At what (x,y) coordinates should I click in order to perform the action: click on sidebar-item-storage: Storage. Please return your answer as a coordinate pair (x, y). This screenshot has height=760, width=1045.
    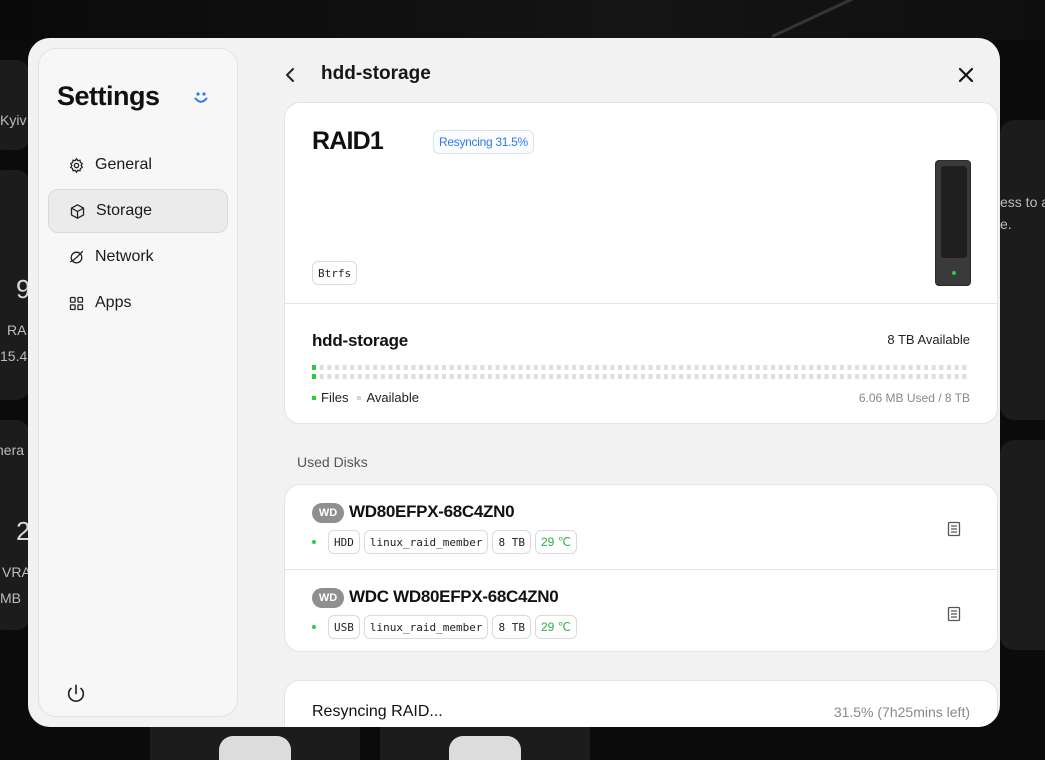
    Looking at the image, I should click on (138, 211).